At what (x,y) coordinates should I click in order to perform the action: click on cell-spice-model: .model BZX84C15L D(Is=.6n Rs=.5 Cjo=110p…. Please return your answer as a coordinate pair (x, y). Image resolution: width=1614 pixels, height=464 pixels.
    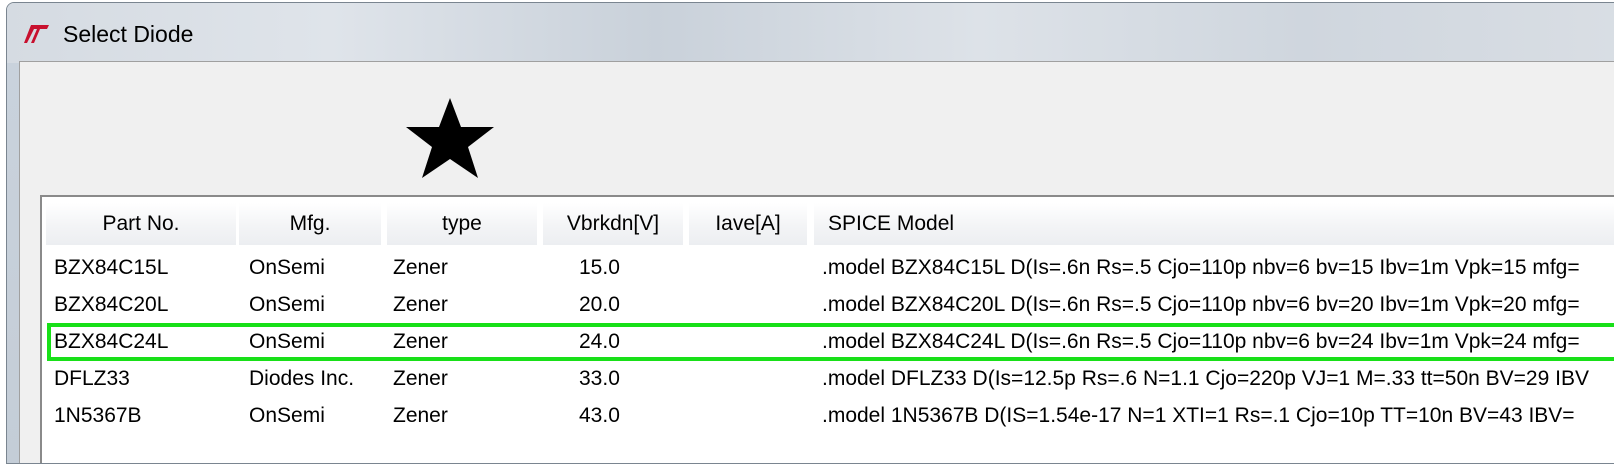
    Looking at the image, I should click on (1201, 267).